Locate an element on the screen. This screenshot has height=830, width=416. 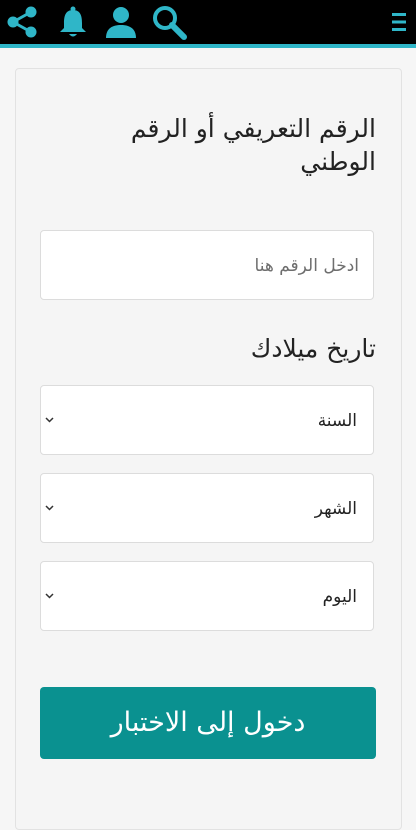
id-number-label-line1: الرقم التعريفي أو الرقم is located at coordinates (253, 128).